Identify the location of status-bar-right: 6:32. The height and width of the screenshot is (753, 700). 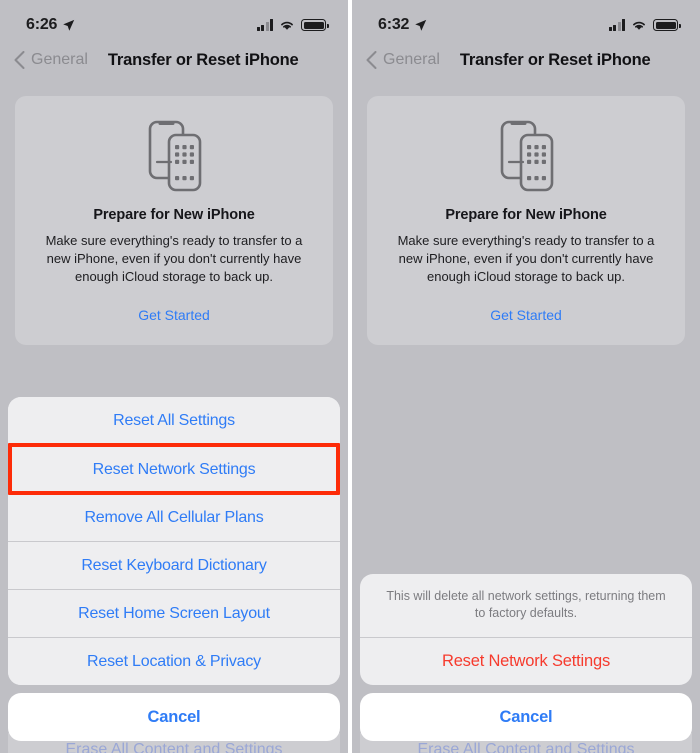
(526, 21).